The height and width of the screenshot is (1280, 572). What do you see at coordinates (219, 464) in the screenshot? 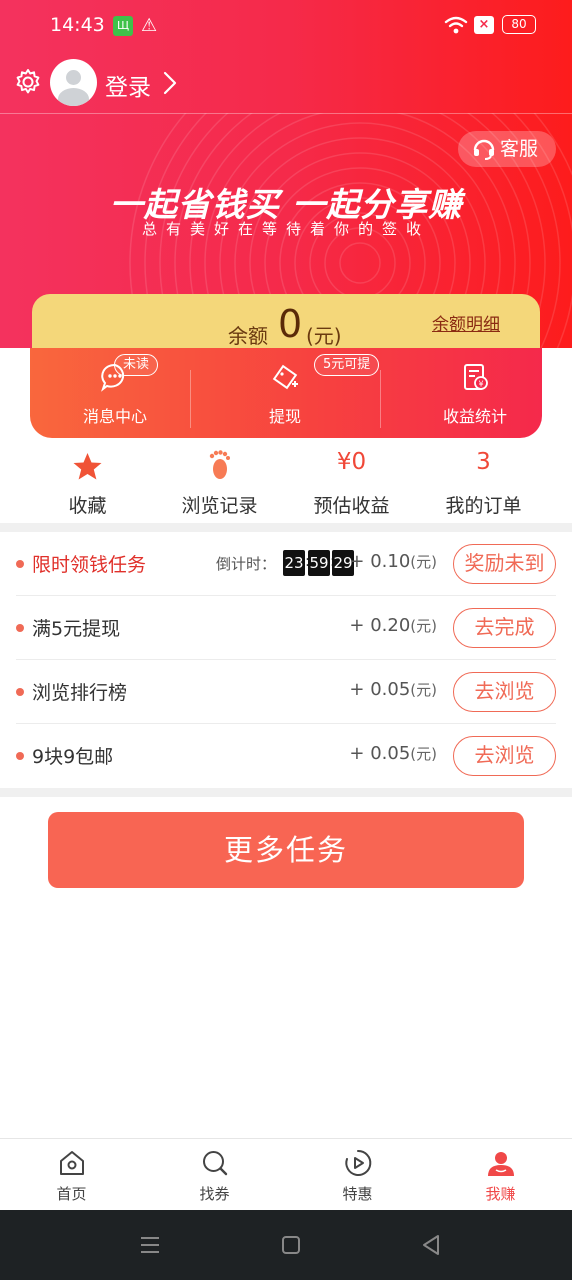
I see `footprint-icon` at bounding box center [219, 464].